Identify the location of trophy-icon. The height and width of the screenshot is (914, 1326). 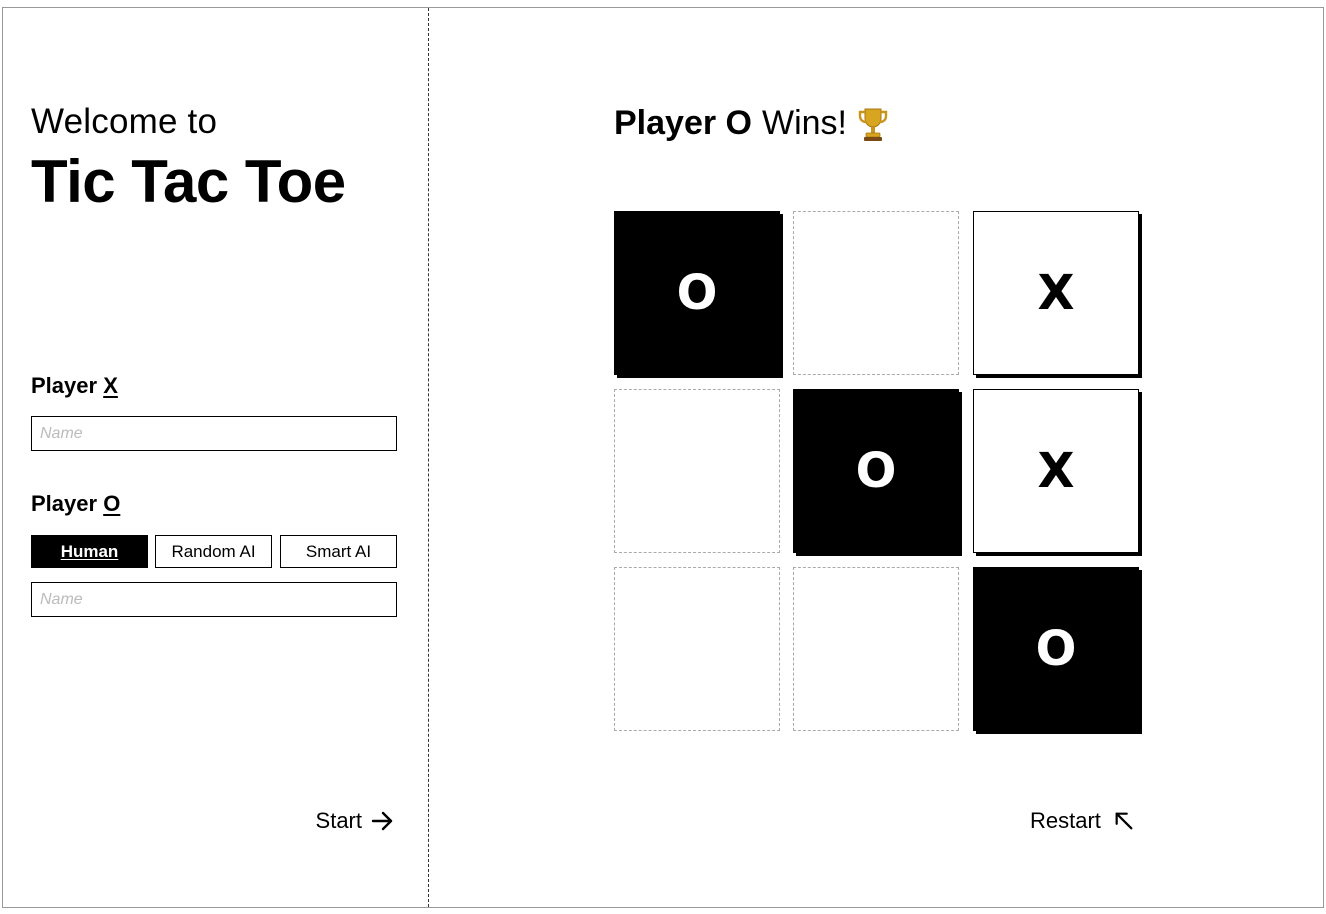
(873, 124).